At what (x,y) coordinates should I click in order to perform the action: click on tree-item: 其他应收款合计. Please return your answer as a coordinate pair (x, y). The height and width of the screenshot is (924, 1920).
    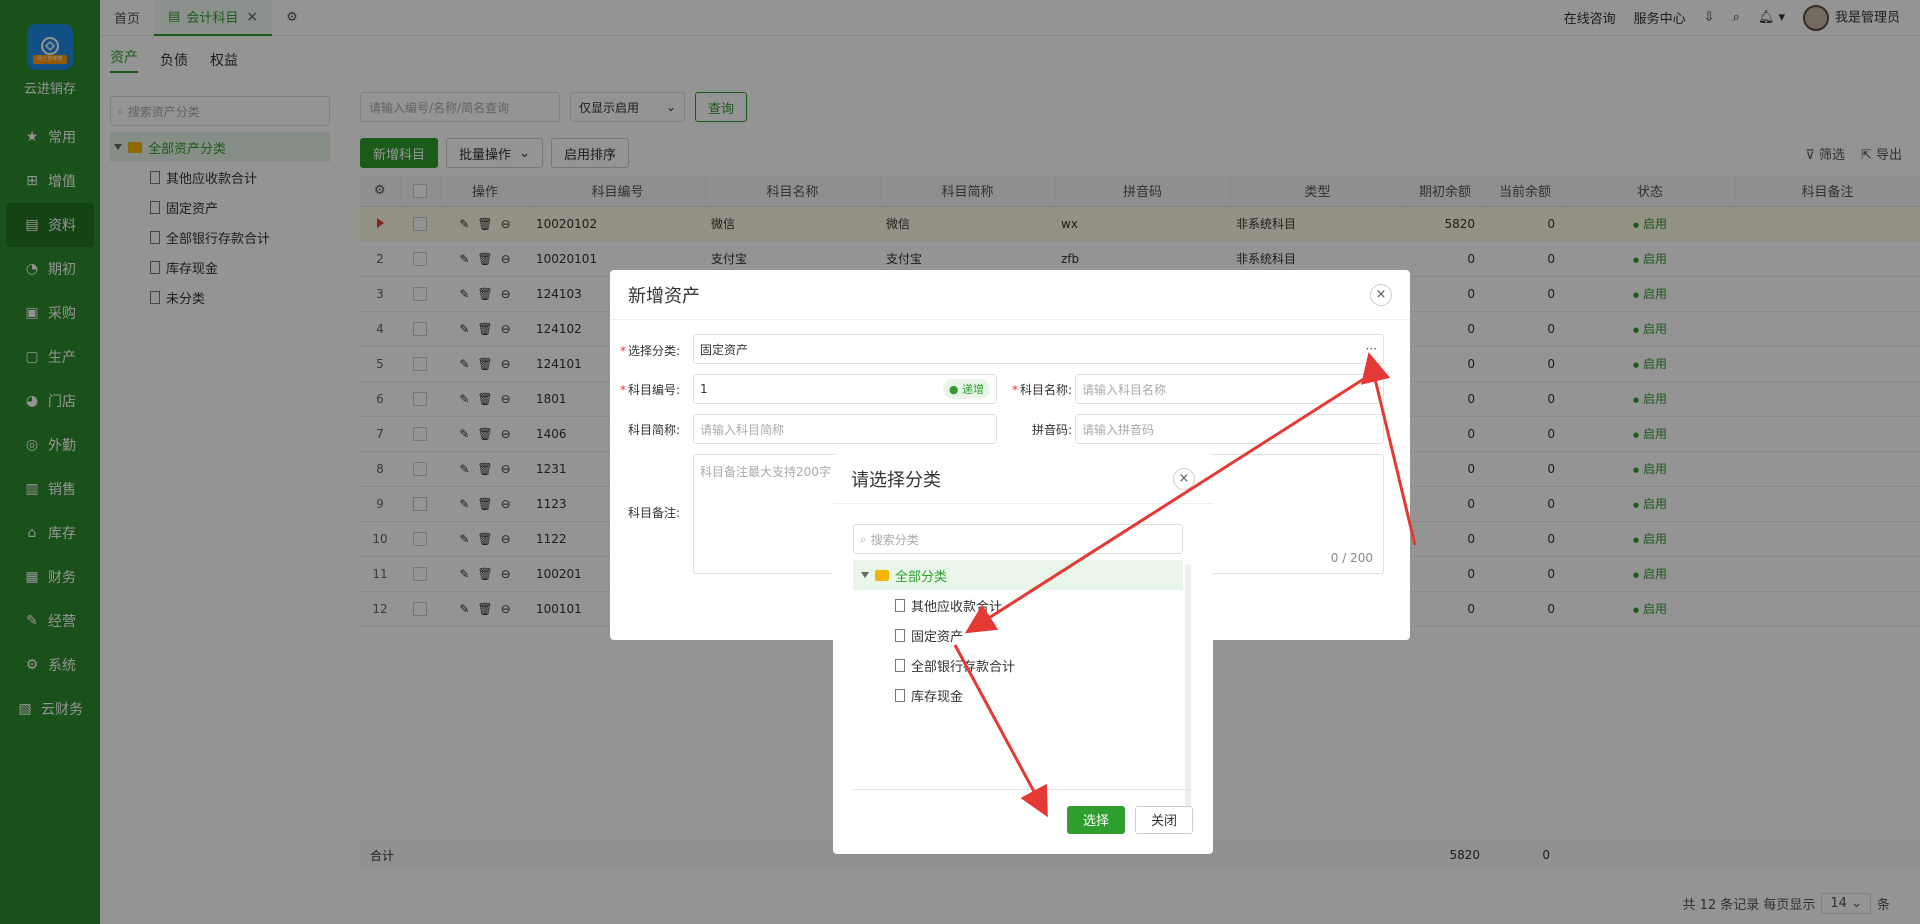
    Looking at the image, I should click on (1018, 605).